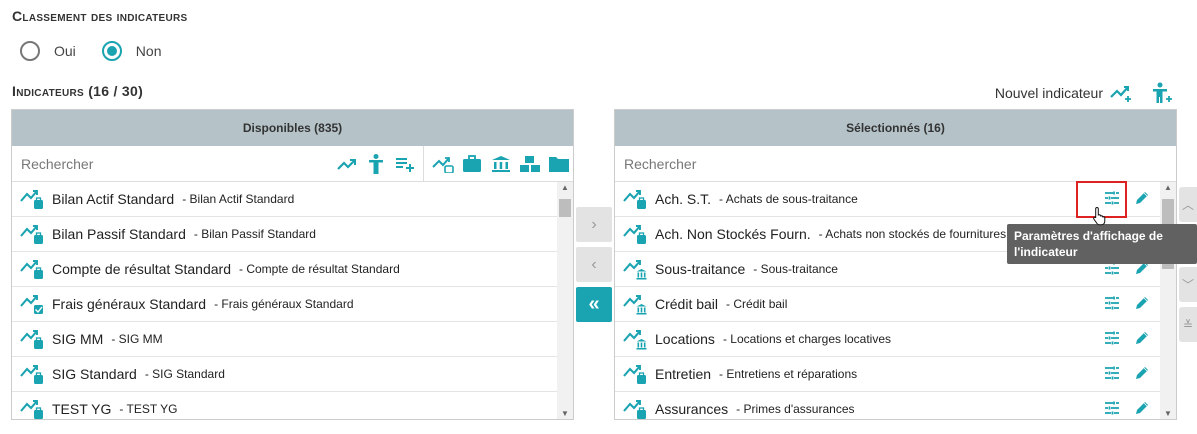 Image resolution: width=1197 pixels, height=434 pixels. What do you see at coordinates (500, 163) in the screenshot?
I see `filter-bank-icon` at bounding box center [500, 163].